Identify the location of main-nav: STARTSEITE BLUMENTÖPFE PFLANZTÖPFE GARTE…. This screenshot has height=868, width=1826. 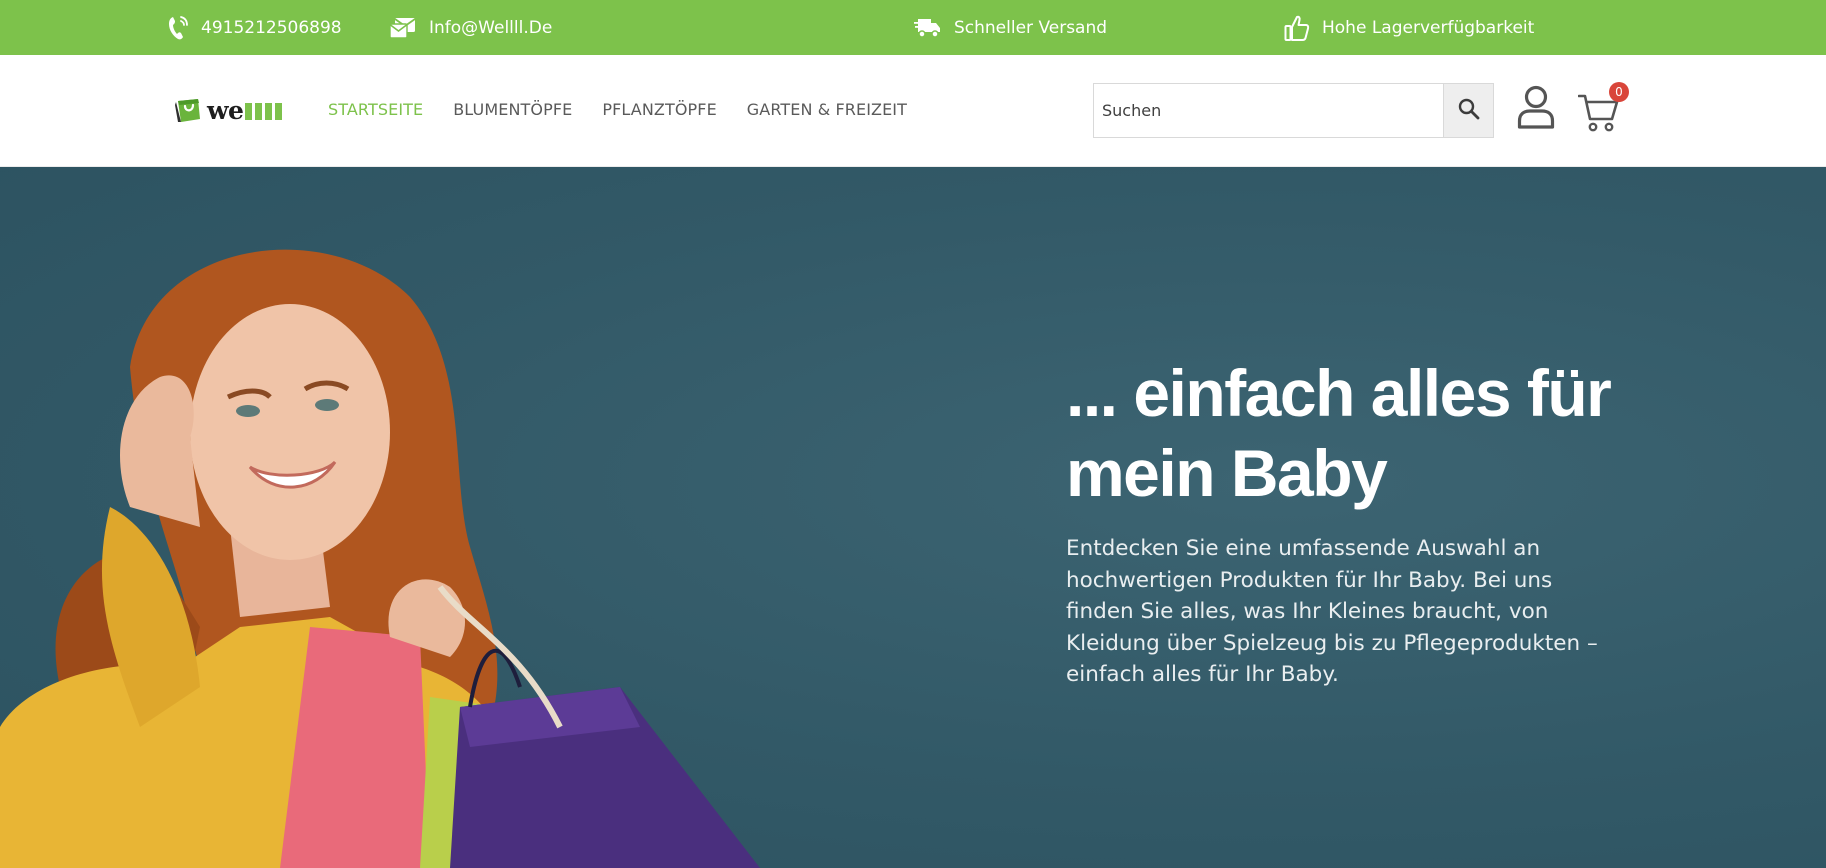
(632, 109).